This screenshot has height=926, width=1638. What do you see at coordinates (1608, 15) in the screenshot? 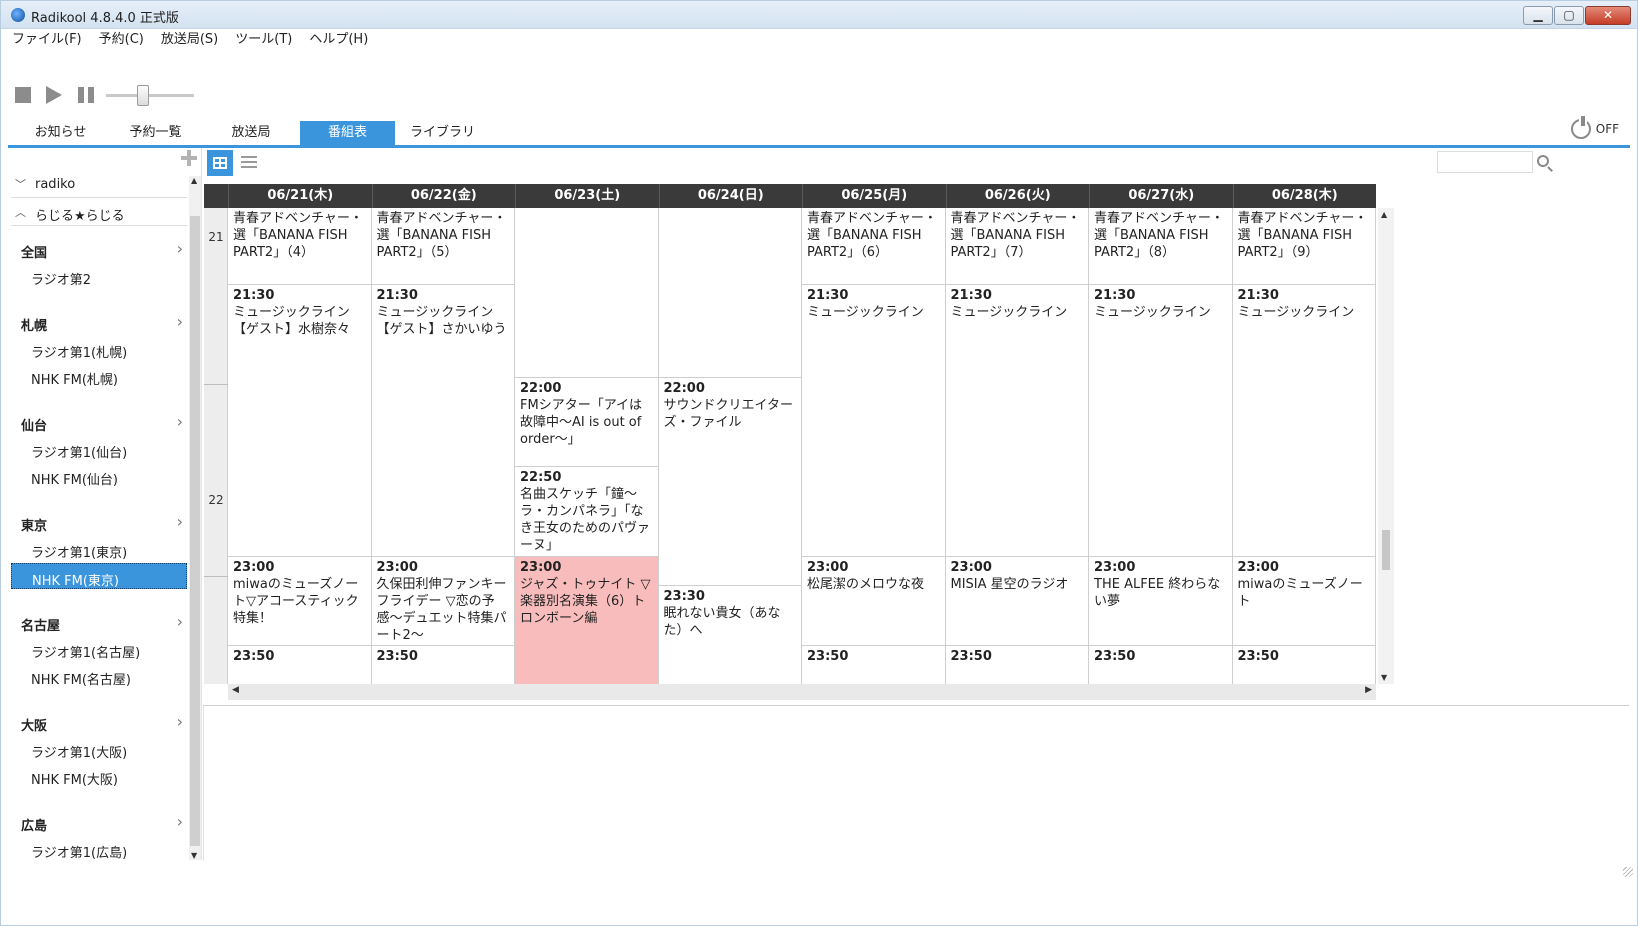
I see `close-button: ✕` at bounding box center [1608, 15].